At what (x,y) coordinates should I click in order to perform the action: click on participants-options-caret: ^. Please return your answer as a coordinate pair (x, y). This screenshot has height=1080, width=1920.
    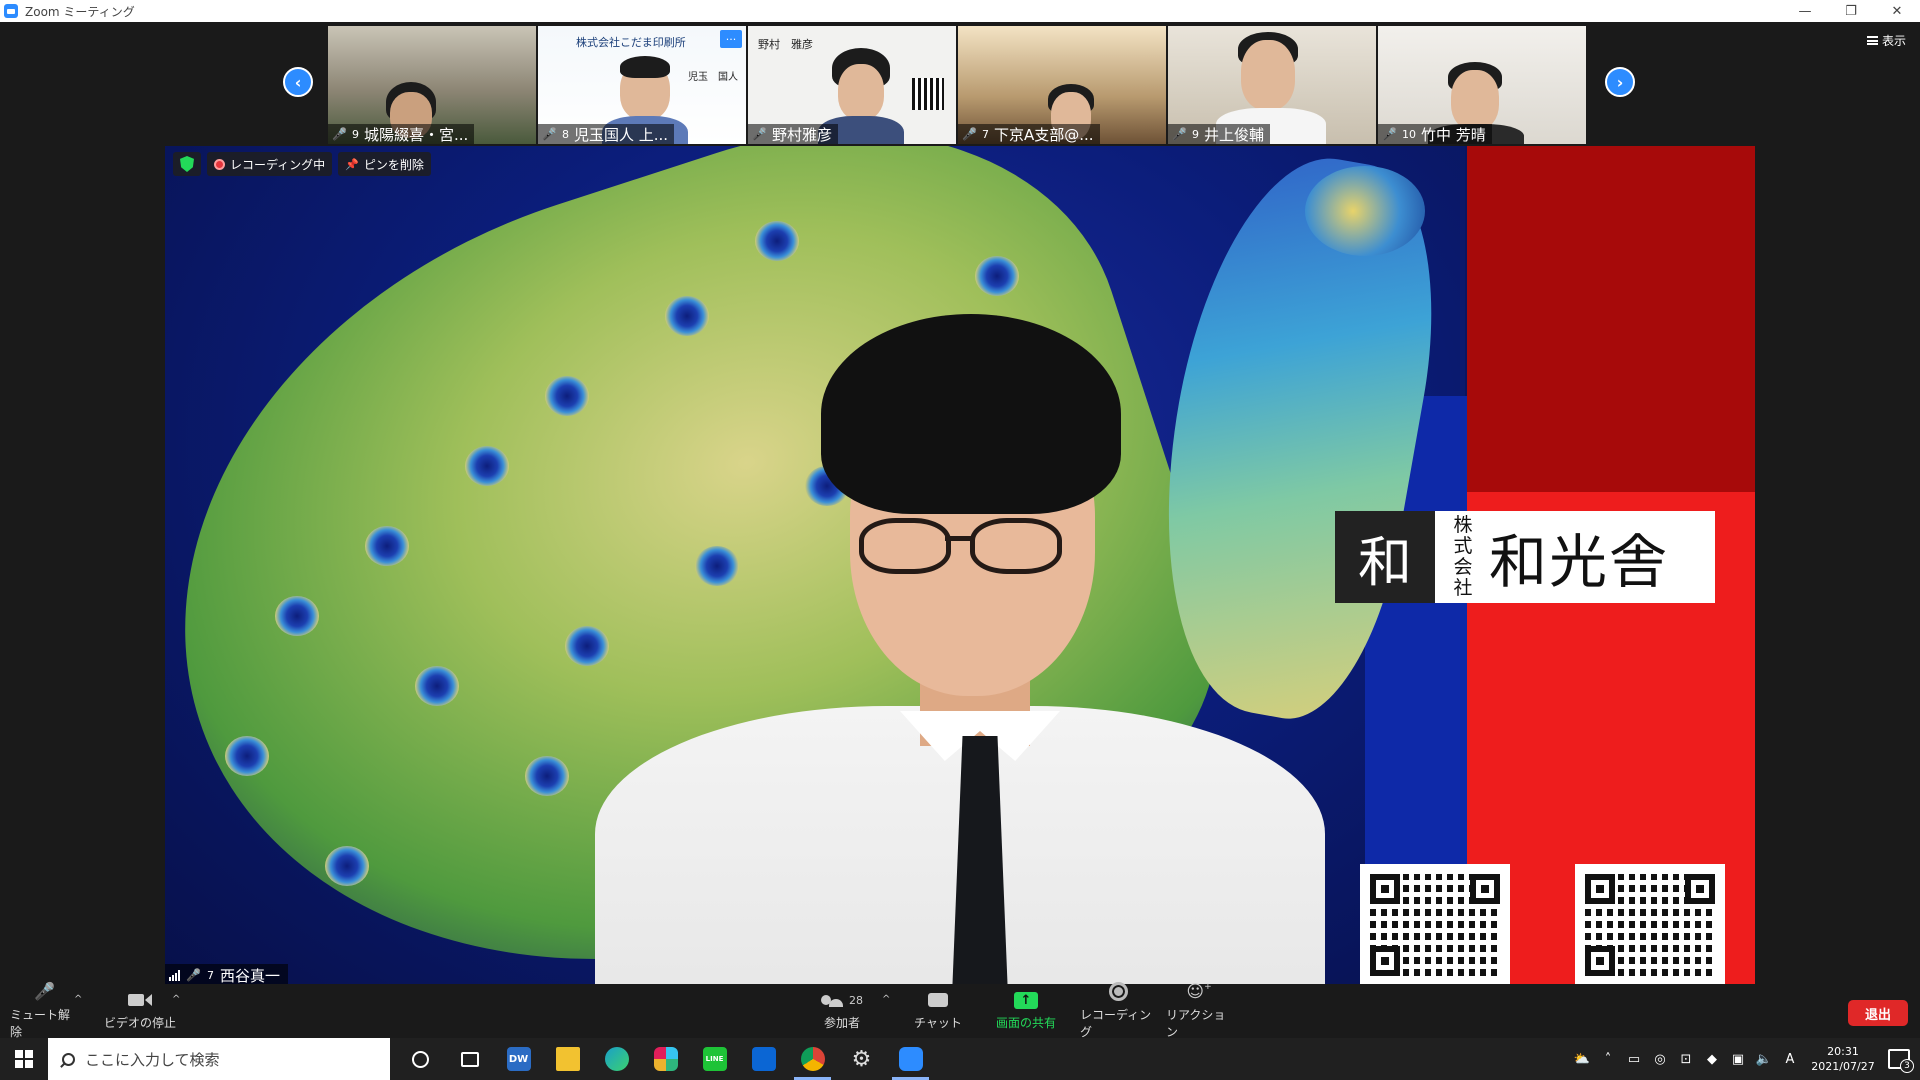
    Looking at the image, I should click on (886, 999).